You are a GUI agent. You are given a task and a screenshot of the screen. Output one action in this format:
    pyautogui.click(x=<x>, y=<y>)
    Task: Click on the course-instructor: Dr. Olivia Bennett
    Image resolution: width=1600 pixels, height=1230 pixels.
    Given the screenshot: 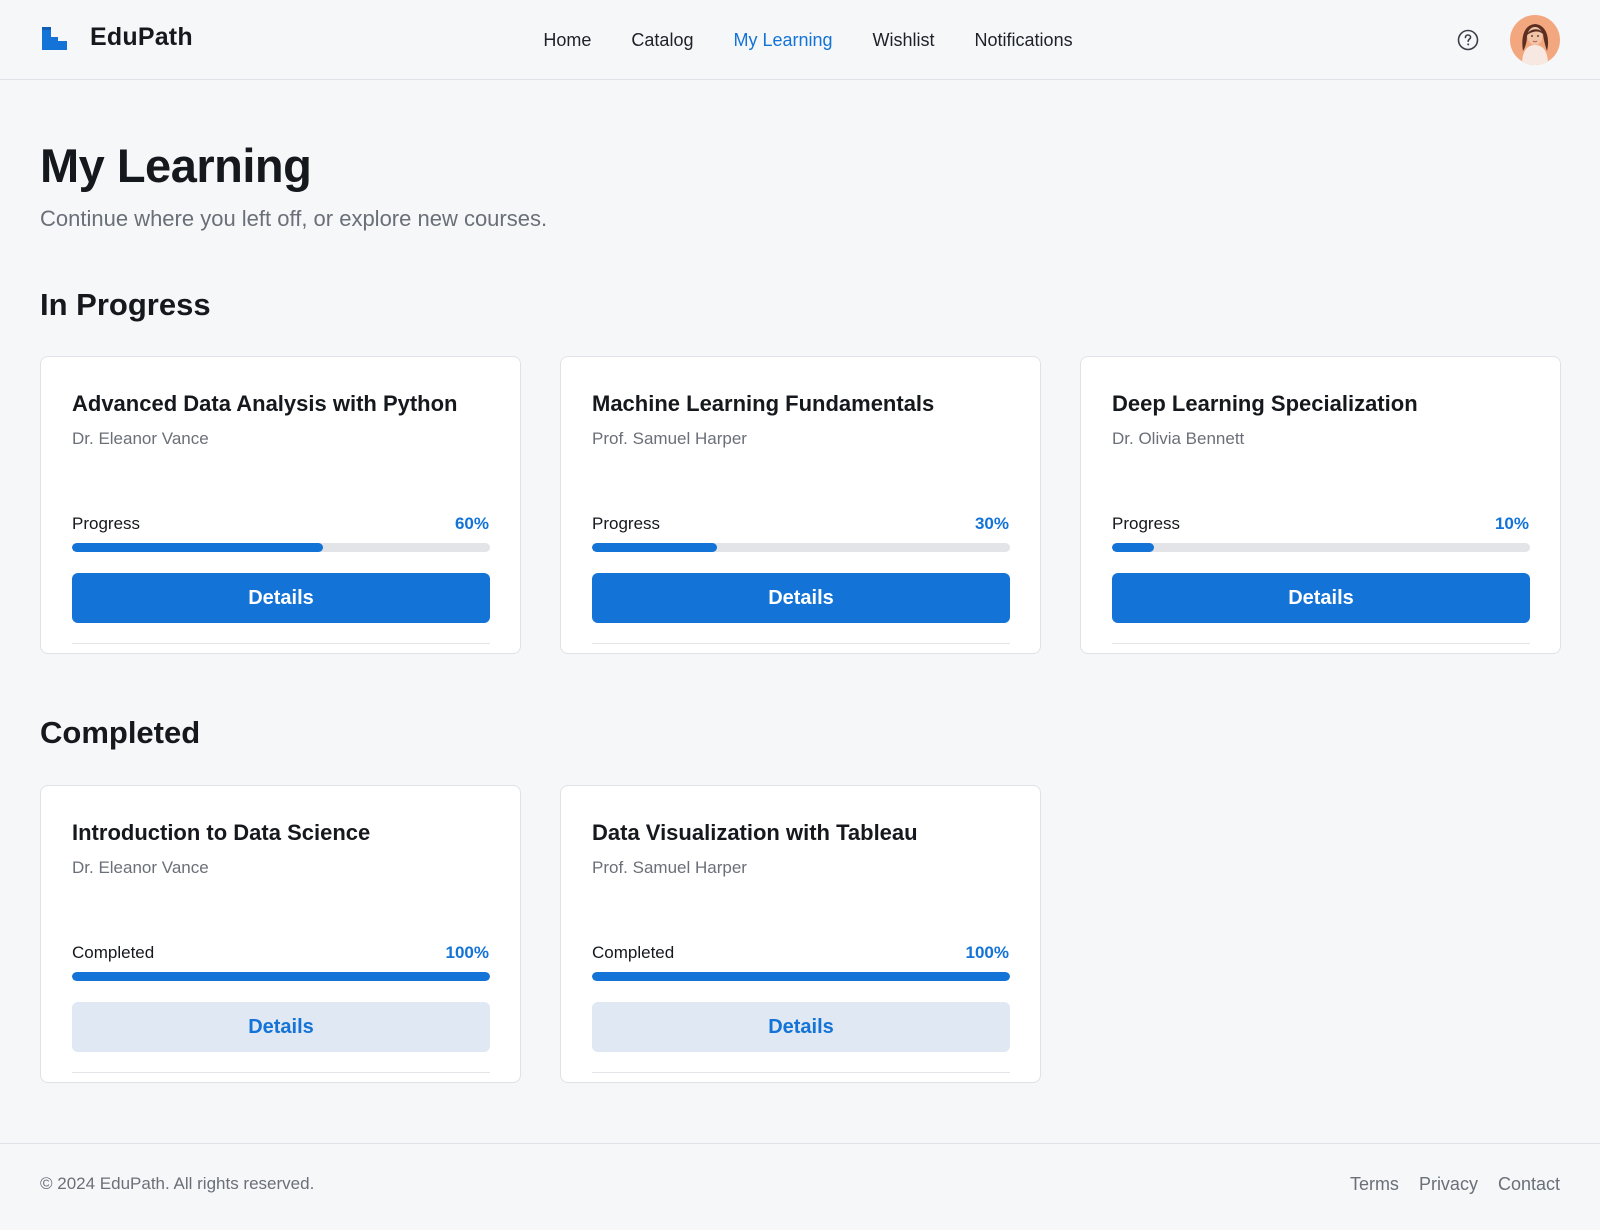 What is the action you would take?
    pyautogui.click(x=1178, y=438)
    